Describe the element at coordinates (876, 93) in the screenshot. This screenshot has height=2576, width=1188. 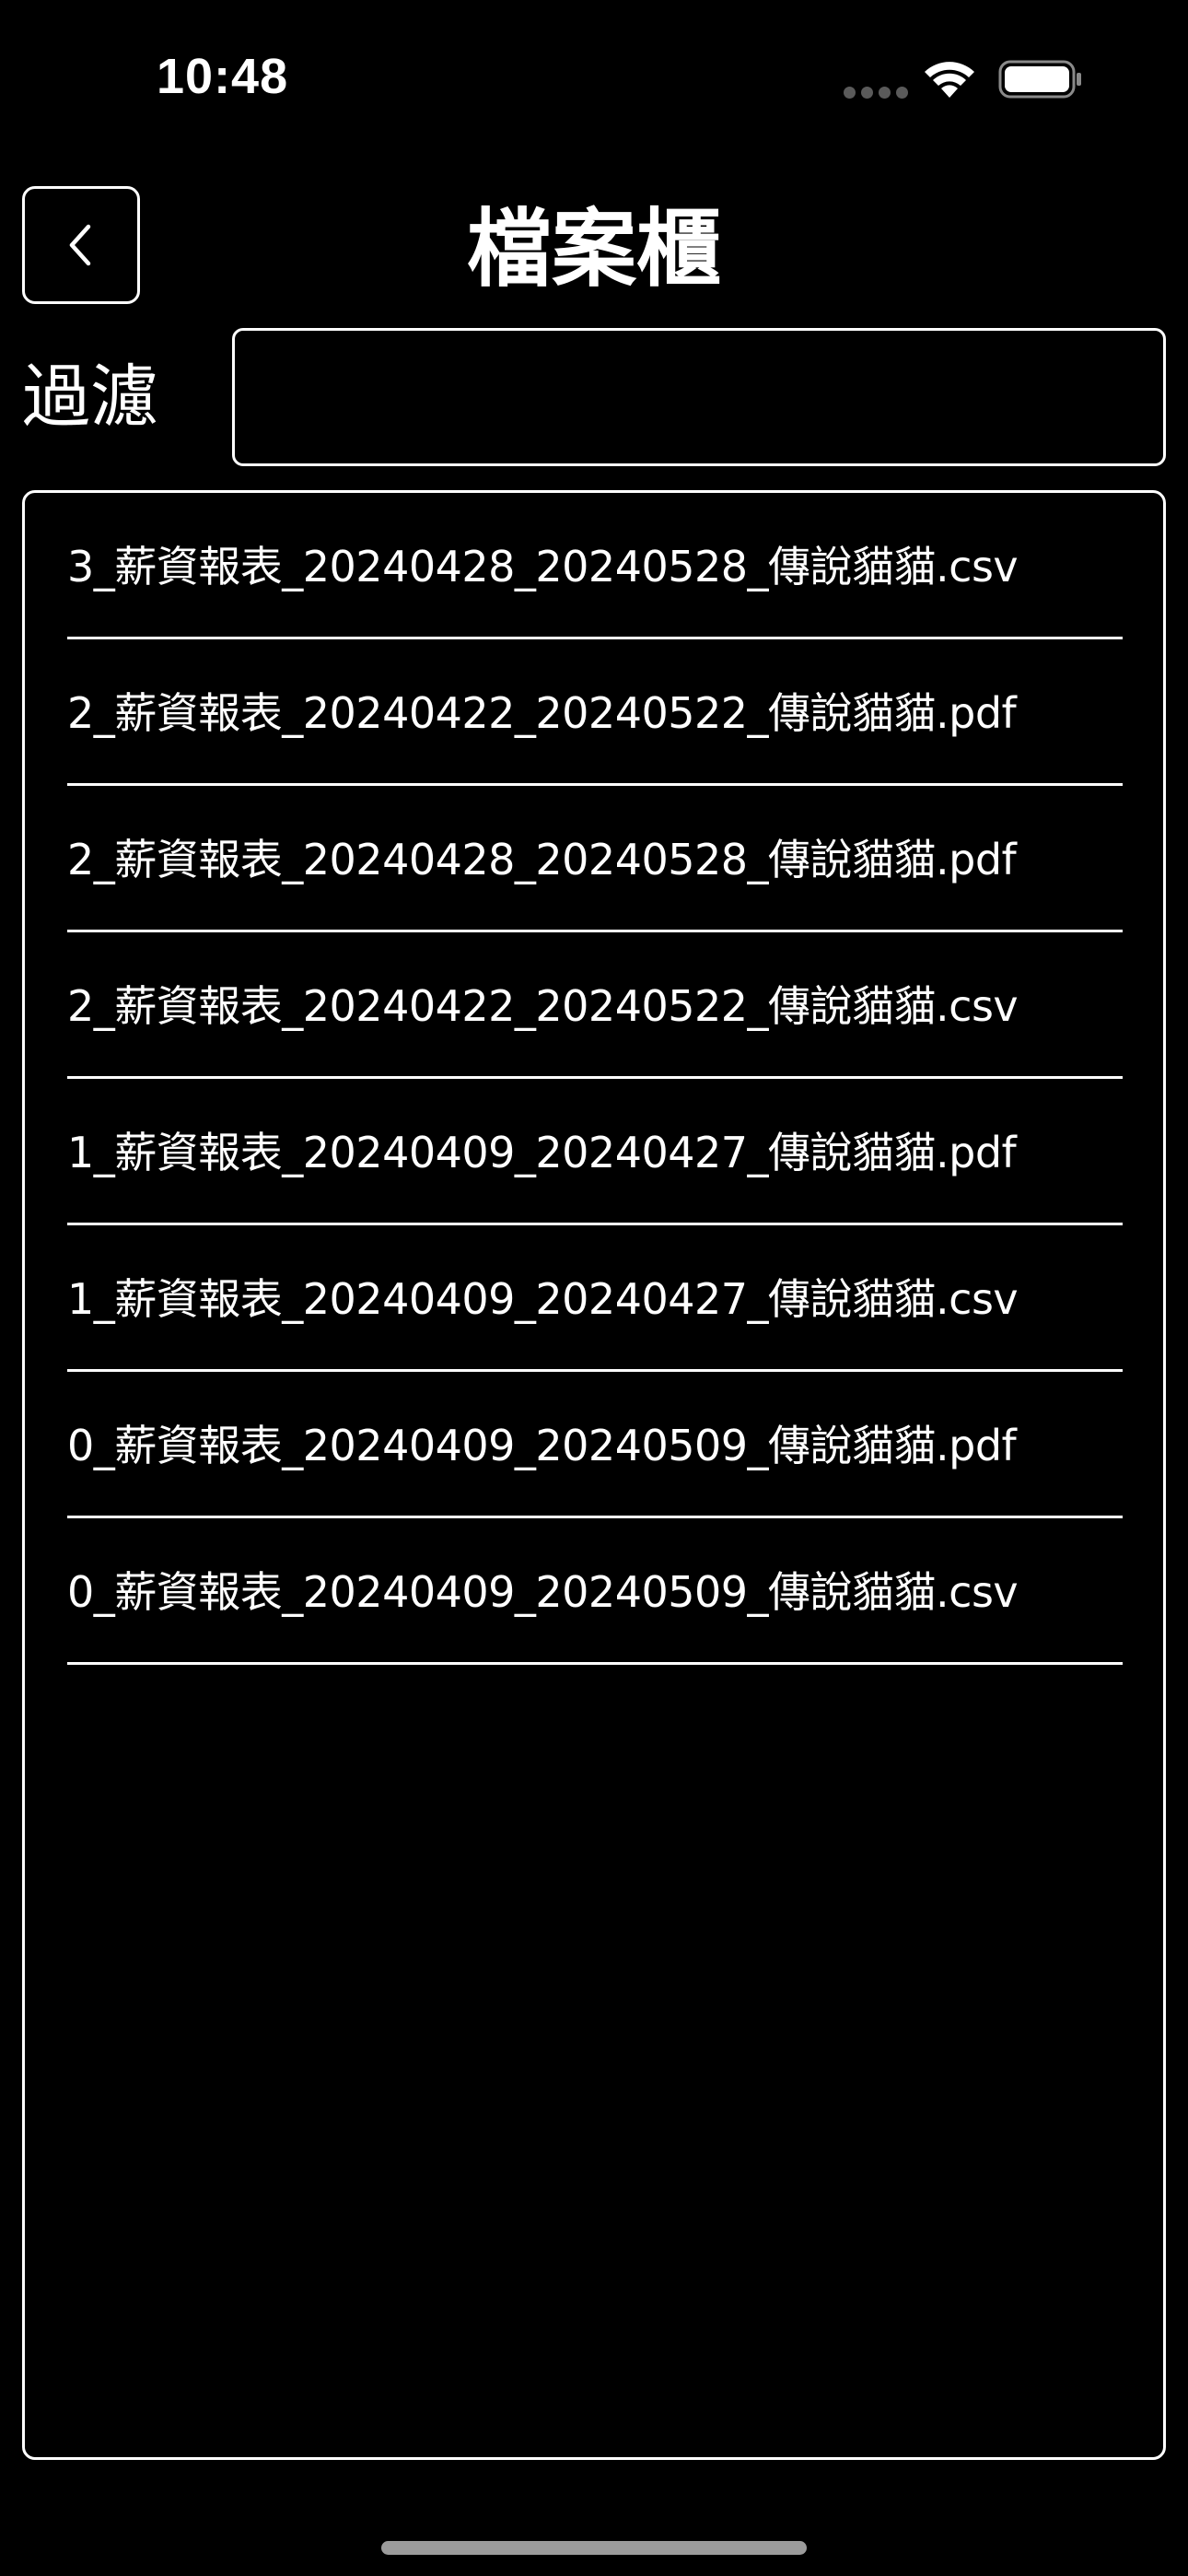
I see `cellular-signal-icon` at that location.